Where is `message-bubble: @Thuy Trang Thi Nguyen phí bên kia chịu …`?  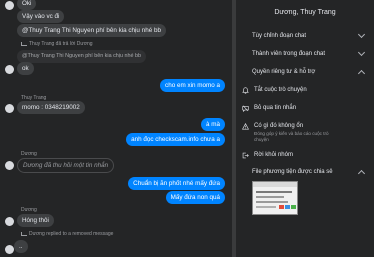
message-bubble: @Thuy Trang Thi Nguyen phí bên kia chịu … is located at coordinates (91, 30).